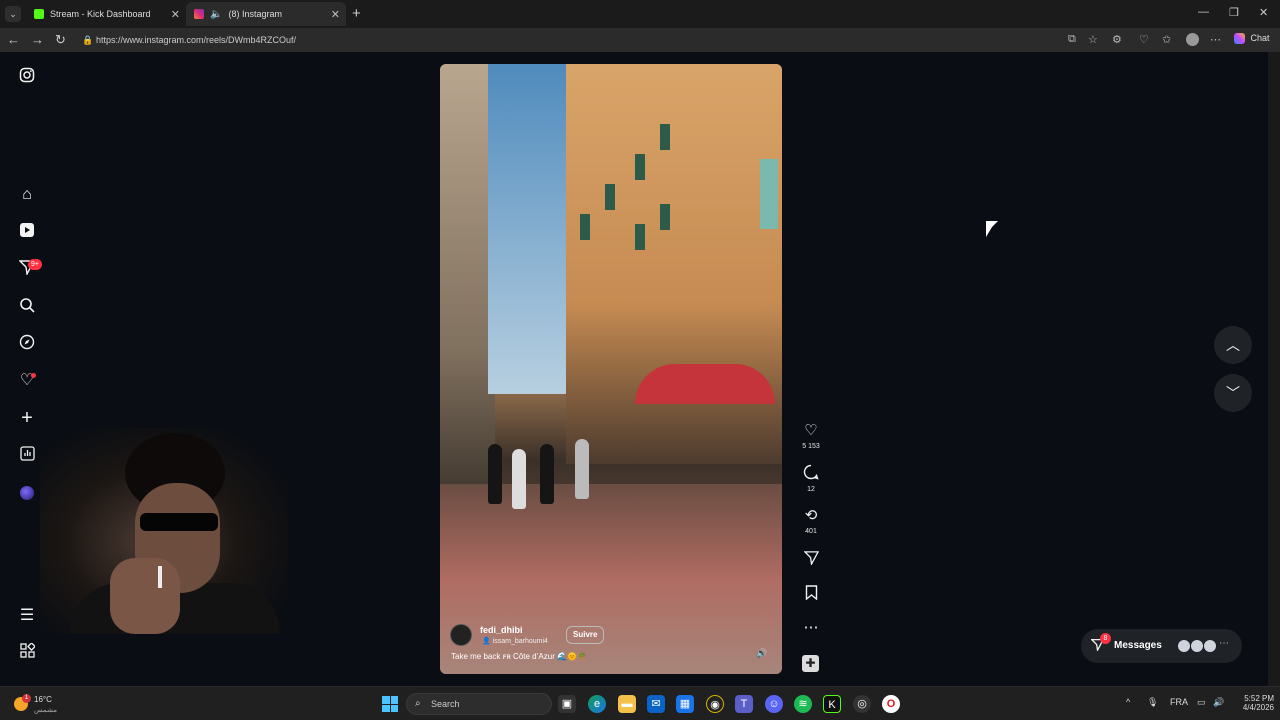  I want to click on extensions-icon: ⚙, so click(1117, 39).